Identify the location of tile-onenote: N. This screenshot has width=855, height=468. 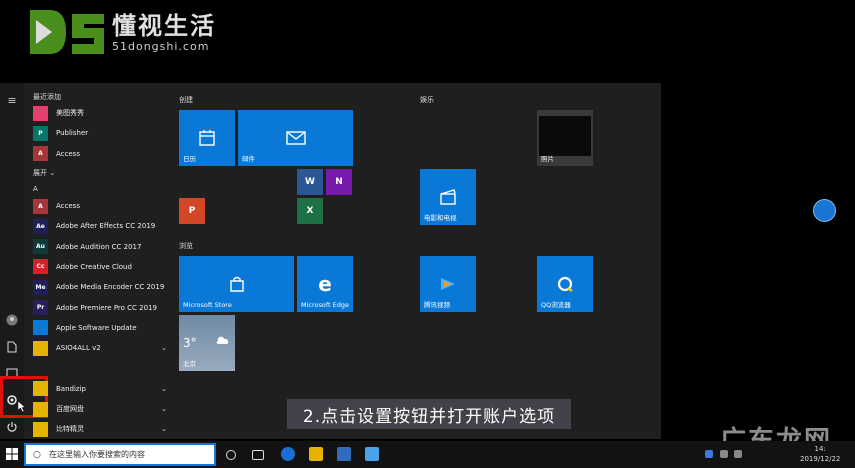
(339, 182).